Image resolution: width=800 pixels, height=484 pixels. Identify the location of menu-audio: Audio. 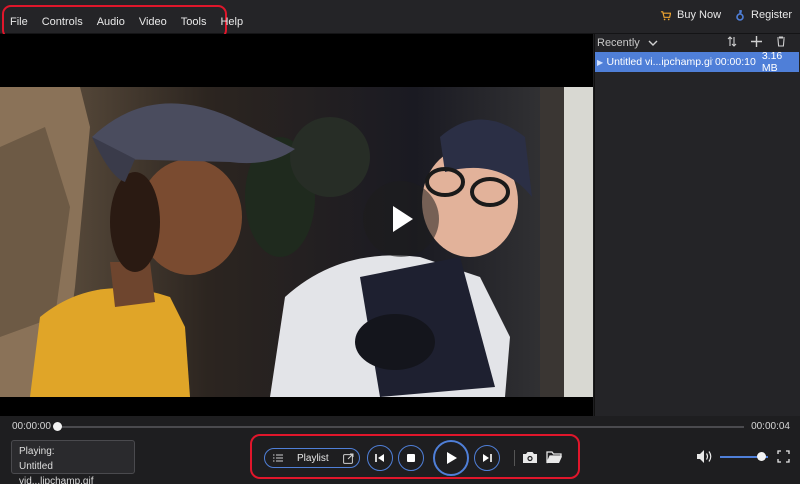
(111, 22).